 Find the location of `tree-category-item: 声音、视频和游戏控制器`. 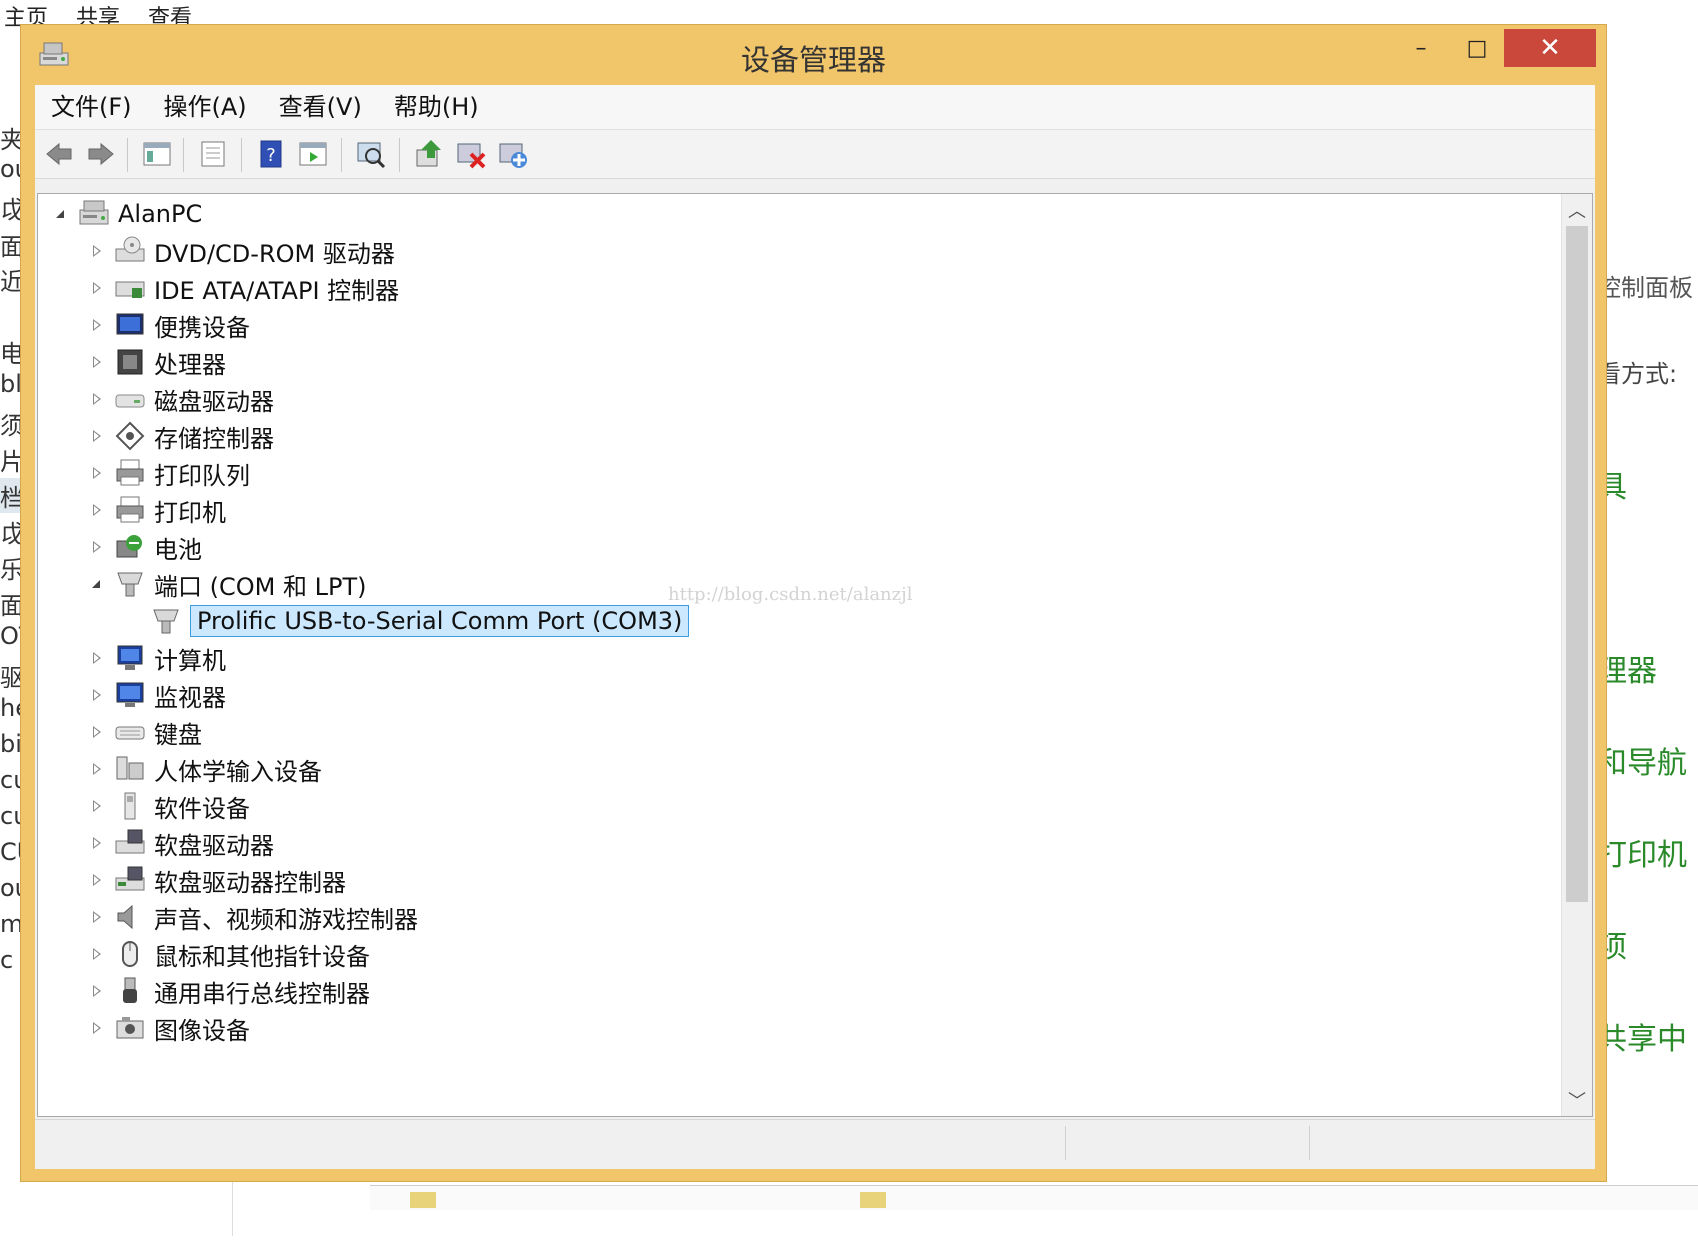

tree-category-item: 声音、视频和游戏控制器 is located at coordinates (254, 917).